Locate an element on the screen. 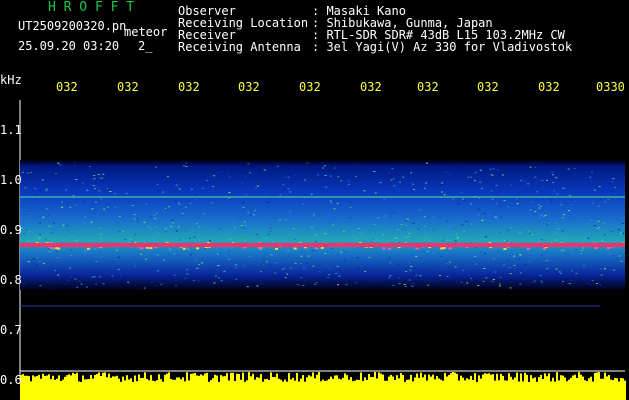 The height and width of the screenshot is (400, 629). y-tick-0.9: 0.9 is located at coordinates (11, 230).